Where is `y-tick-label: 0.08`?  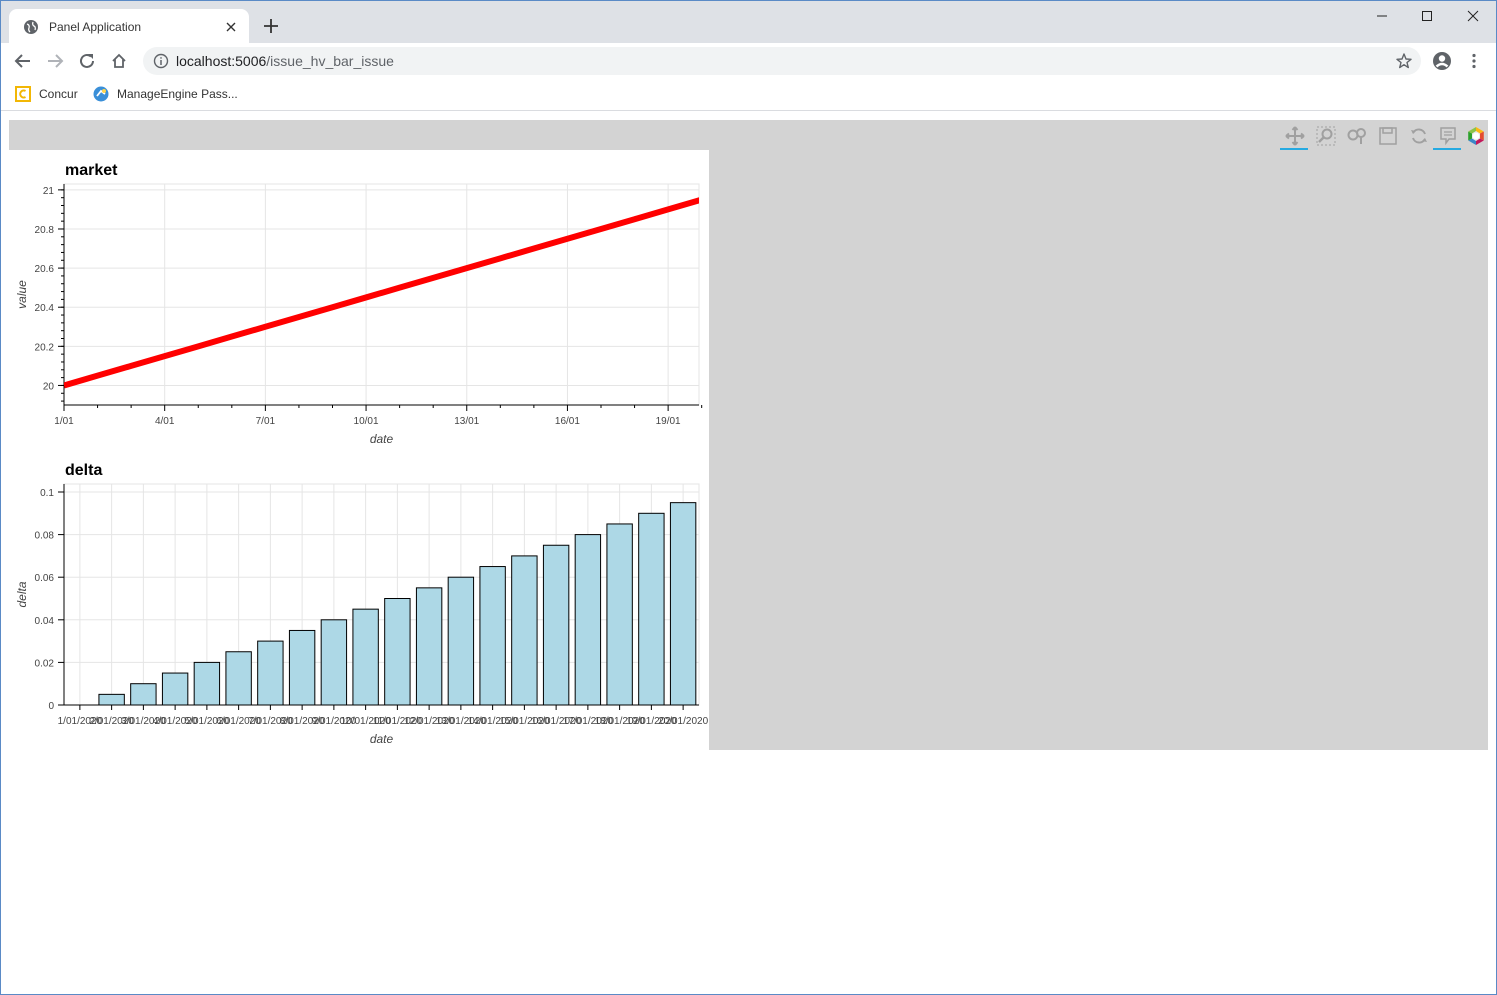
y-tick-label: 0.08 is located at coordinates (45, 536).